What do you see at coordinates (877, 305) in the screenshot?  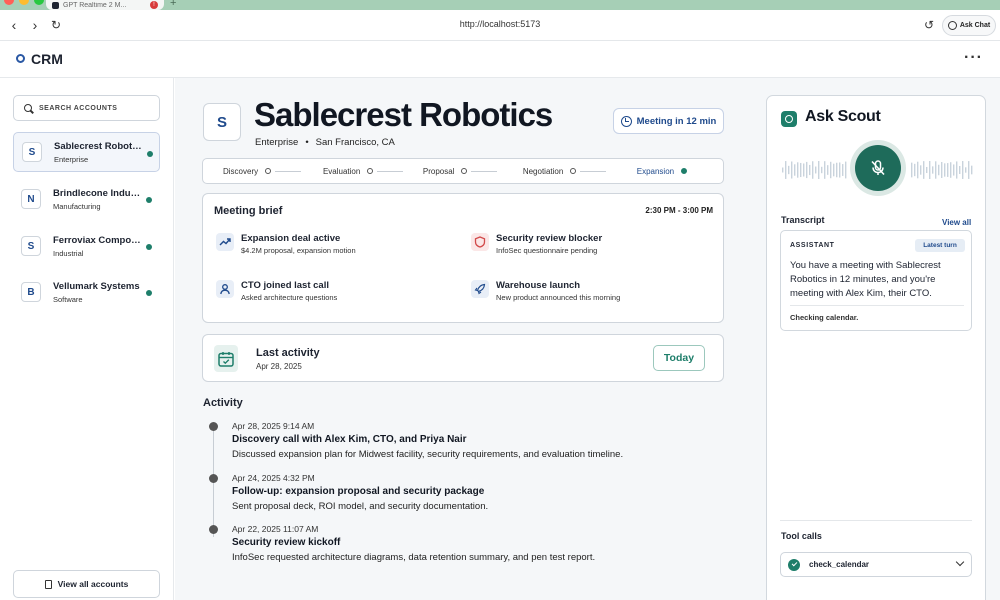 I see `divider` at bounding box center [877, 305].